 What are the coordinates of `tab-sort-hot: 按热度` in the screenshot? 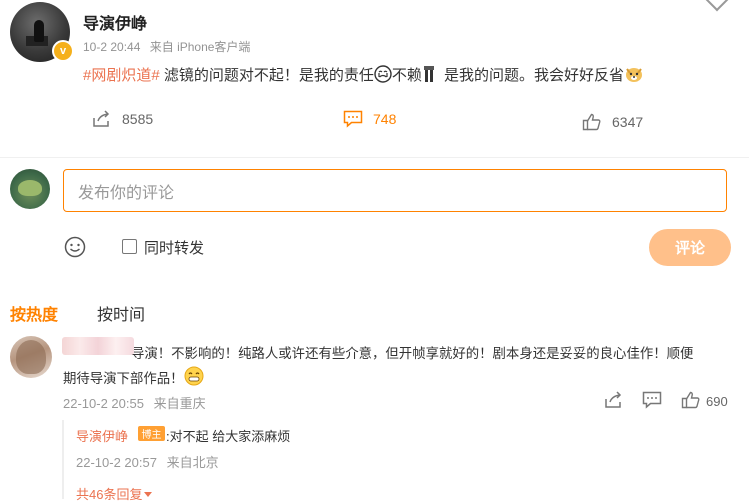 It's located at (34, 313).